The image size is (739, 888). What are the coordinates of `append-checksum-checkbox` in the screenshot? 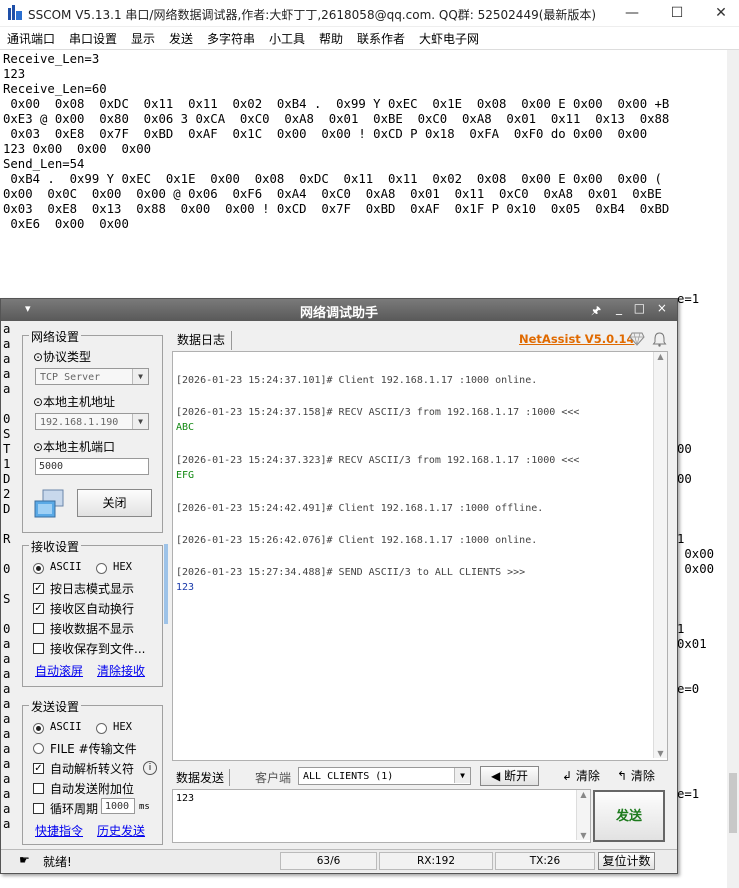 It's located at (38, 788).